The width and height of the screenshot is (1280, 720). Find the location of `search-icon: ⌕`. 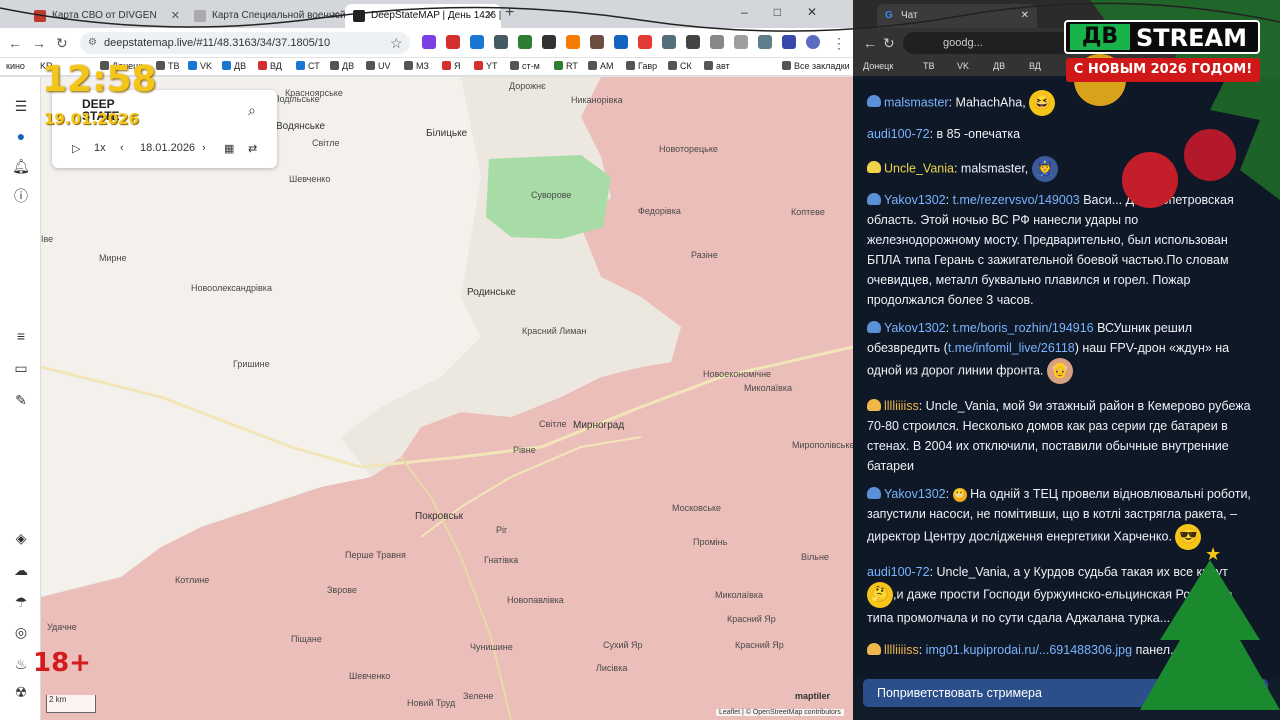

search-icon: ⌕ is located at coordinates (252, 110).